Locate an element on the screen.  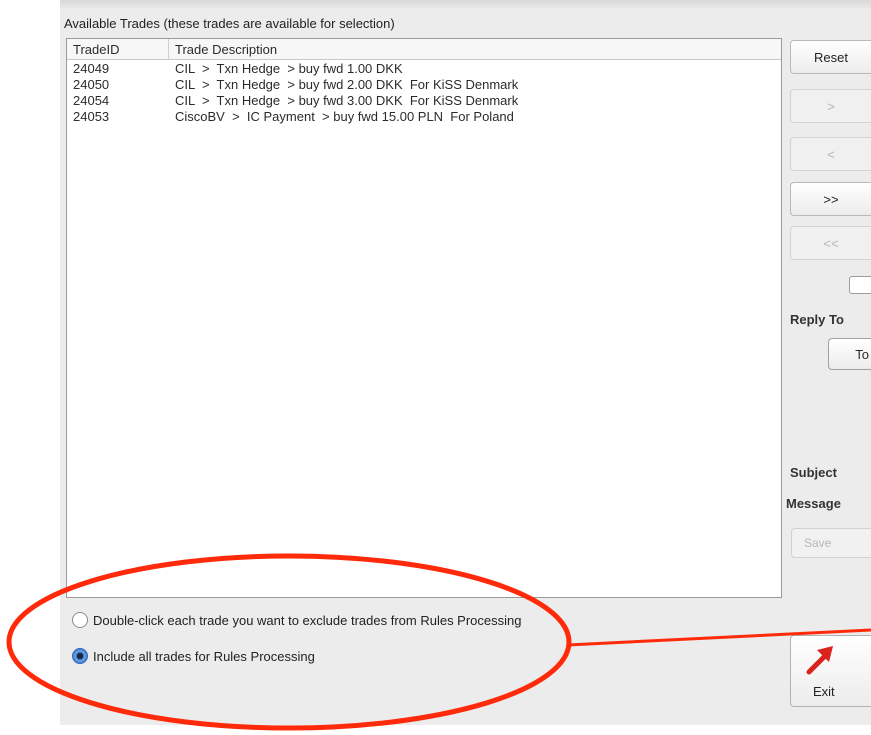
top-strip is located at coordinates (465, 4).